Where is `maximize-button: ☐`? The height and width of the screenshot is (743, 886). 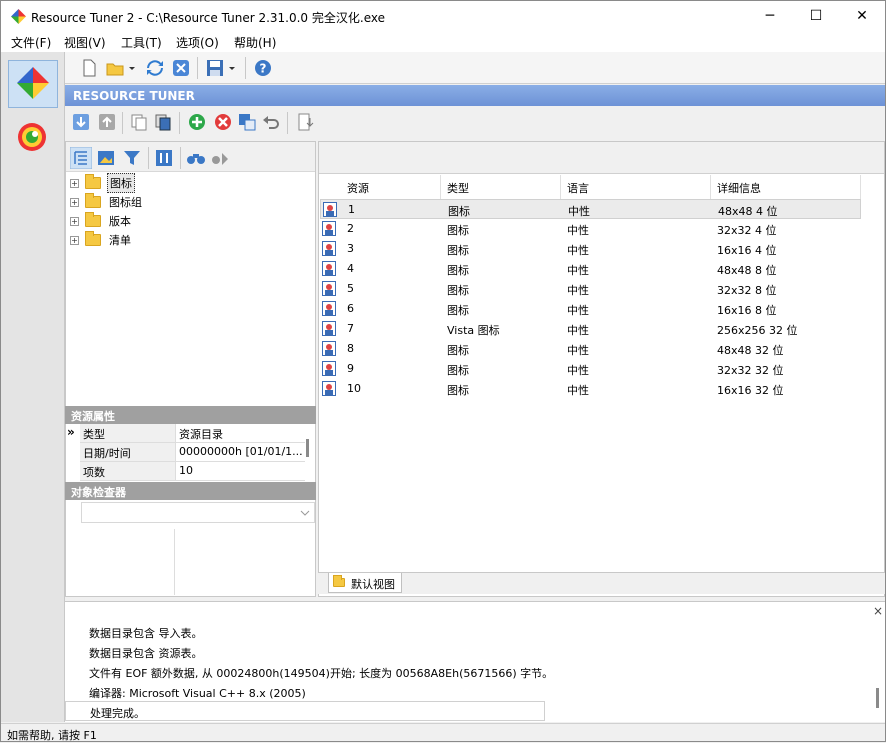 maximize-button: ☐ is located at coordinates (816, 16).